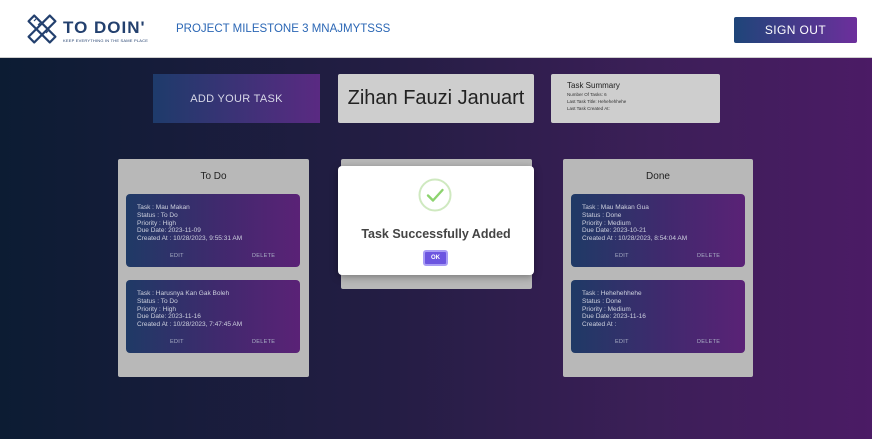  Describe the element at coordinates (436, 234) in the screenshot. I see `modal-title: Task Successfully Added` at that location.